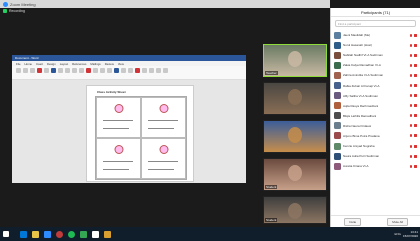 This screenshot has width=420, height=241. I want to click on participant-item: Arjuno Bima Putra Pradana, so click(375, 136).